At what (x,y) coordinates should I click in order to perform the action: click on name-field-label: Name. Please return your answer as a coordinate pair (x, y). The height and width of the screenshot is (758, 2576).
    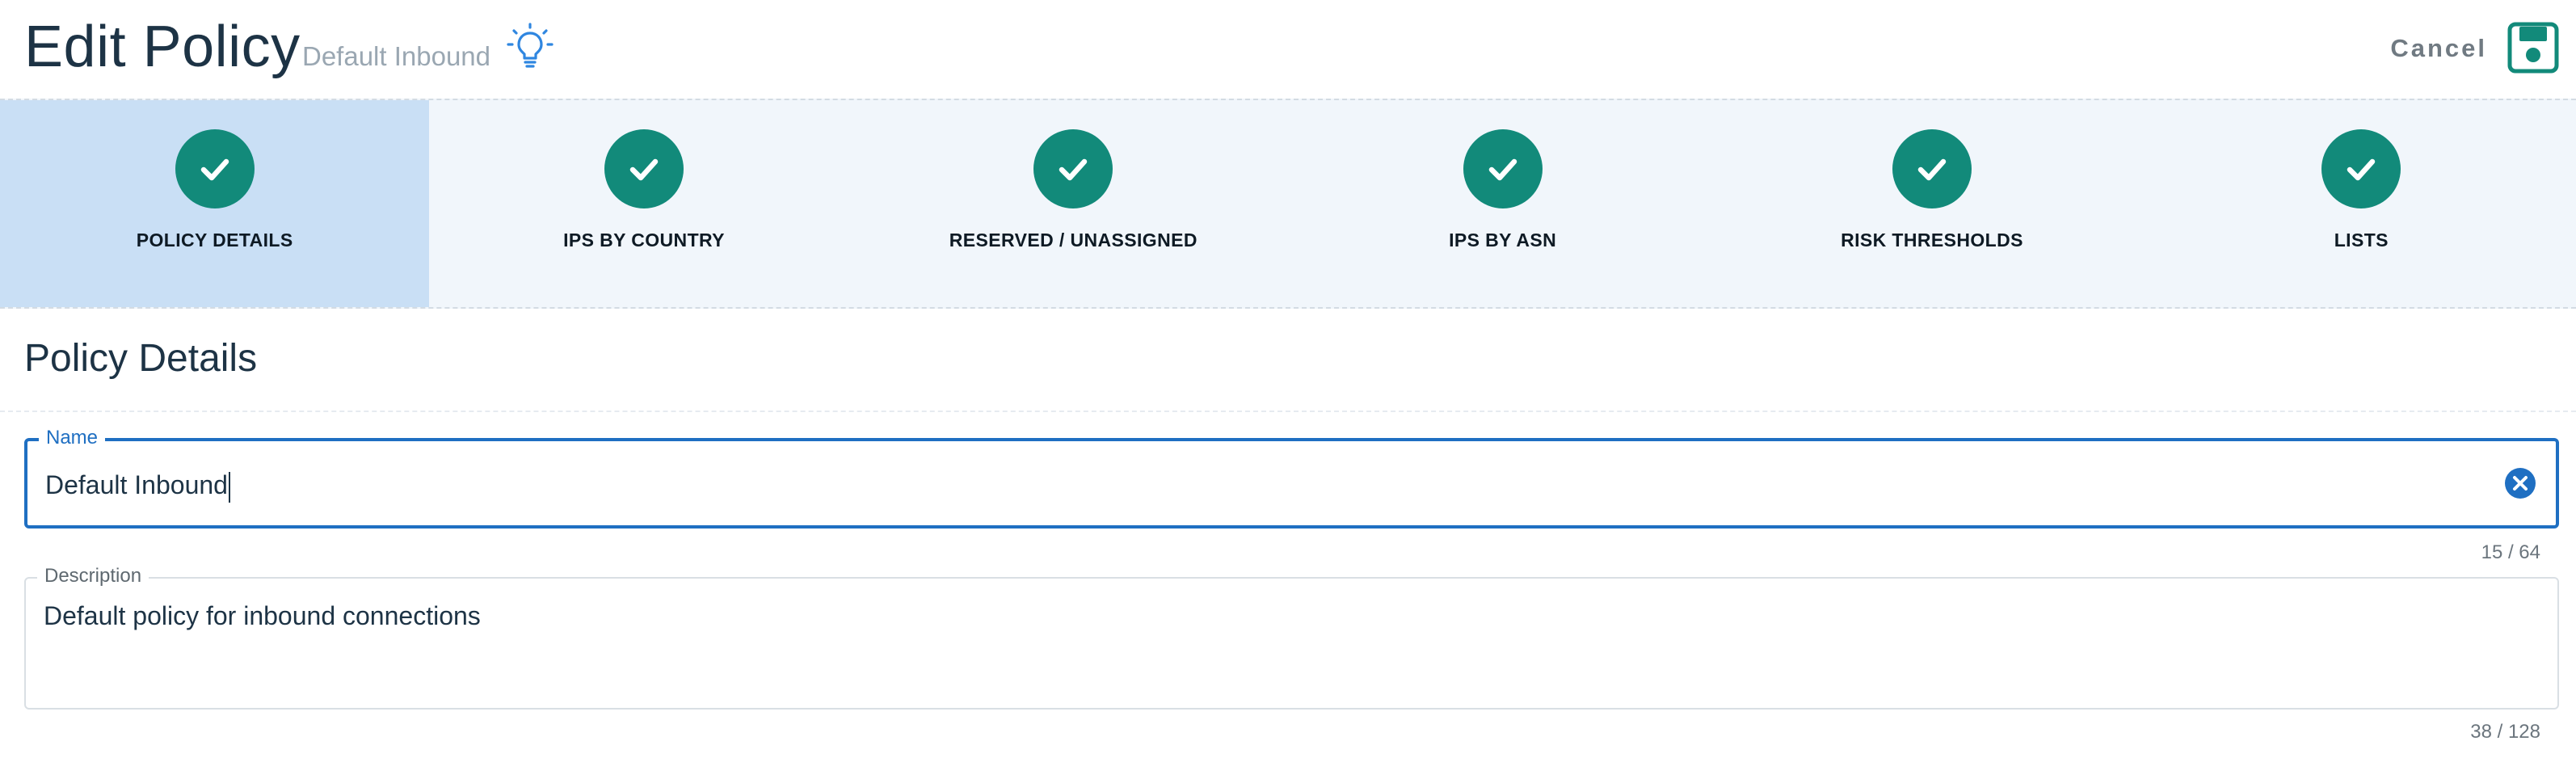
    Looking at the image, I should click on (72, 437).